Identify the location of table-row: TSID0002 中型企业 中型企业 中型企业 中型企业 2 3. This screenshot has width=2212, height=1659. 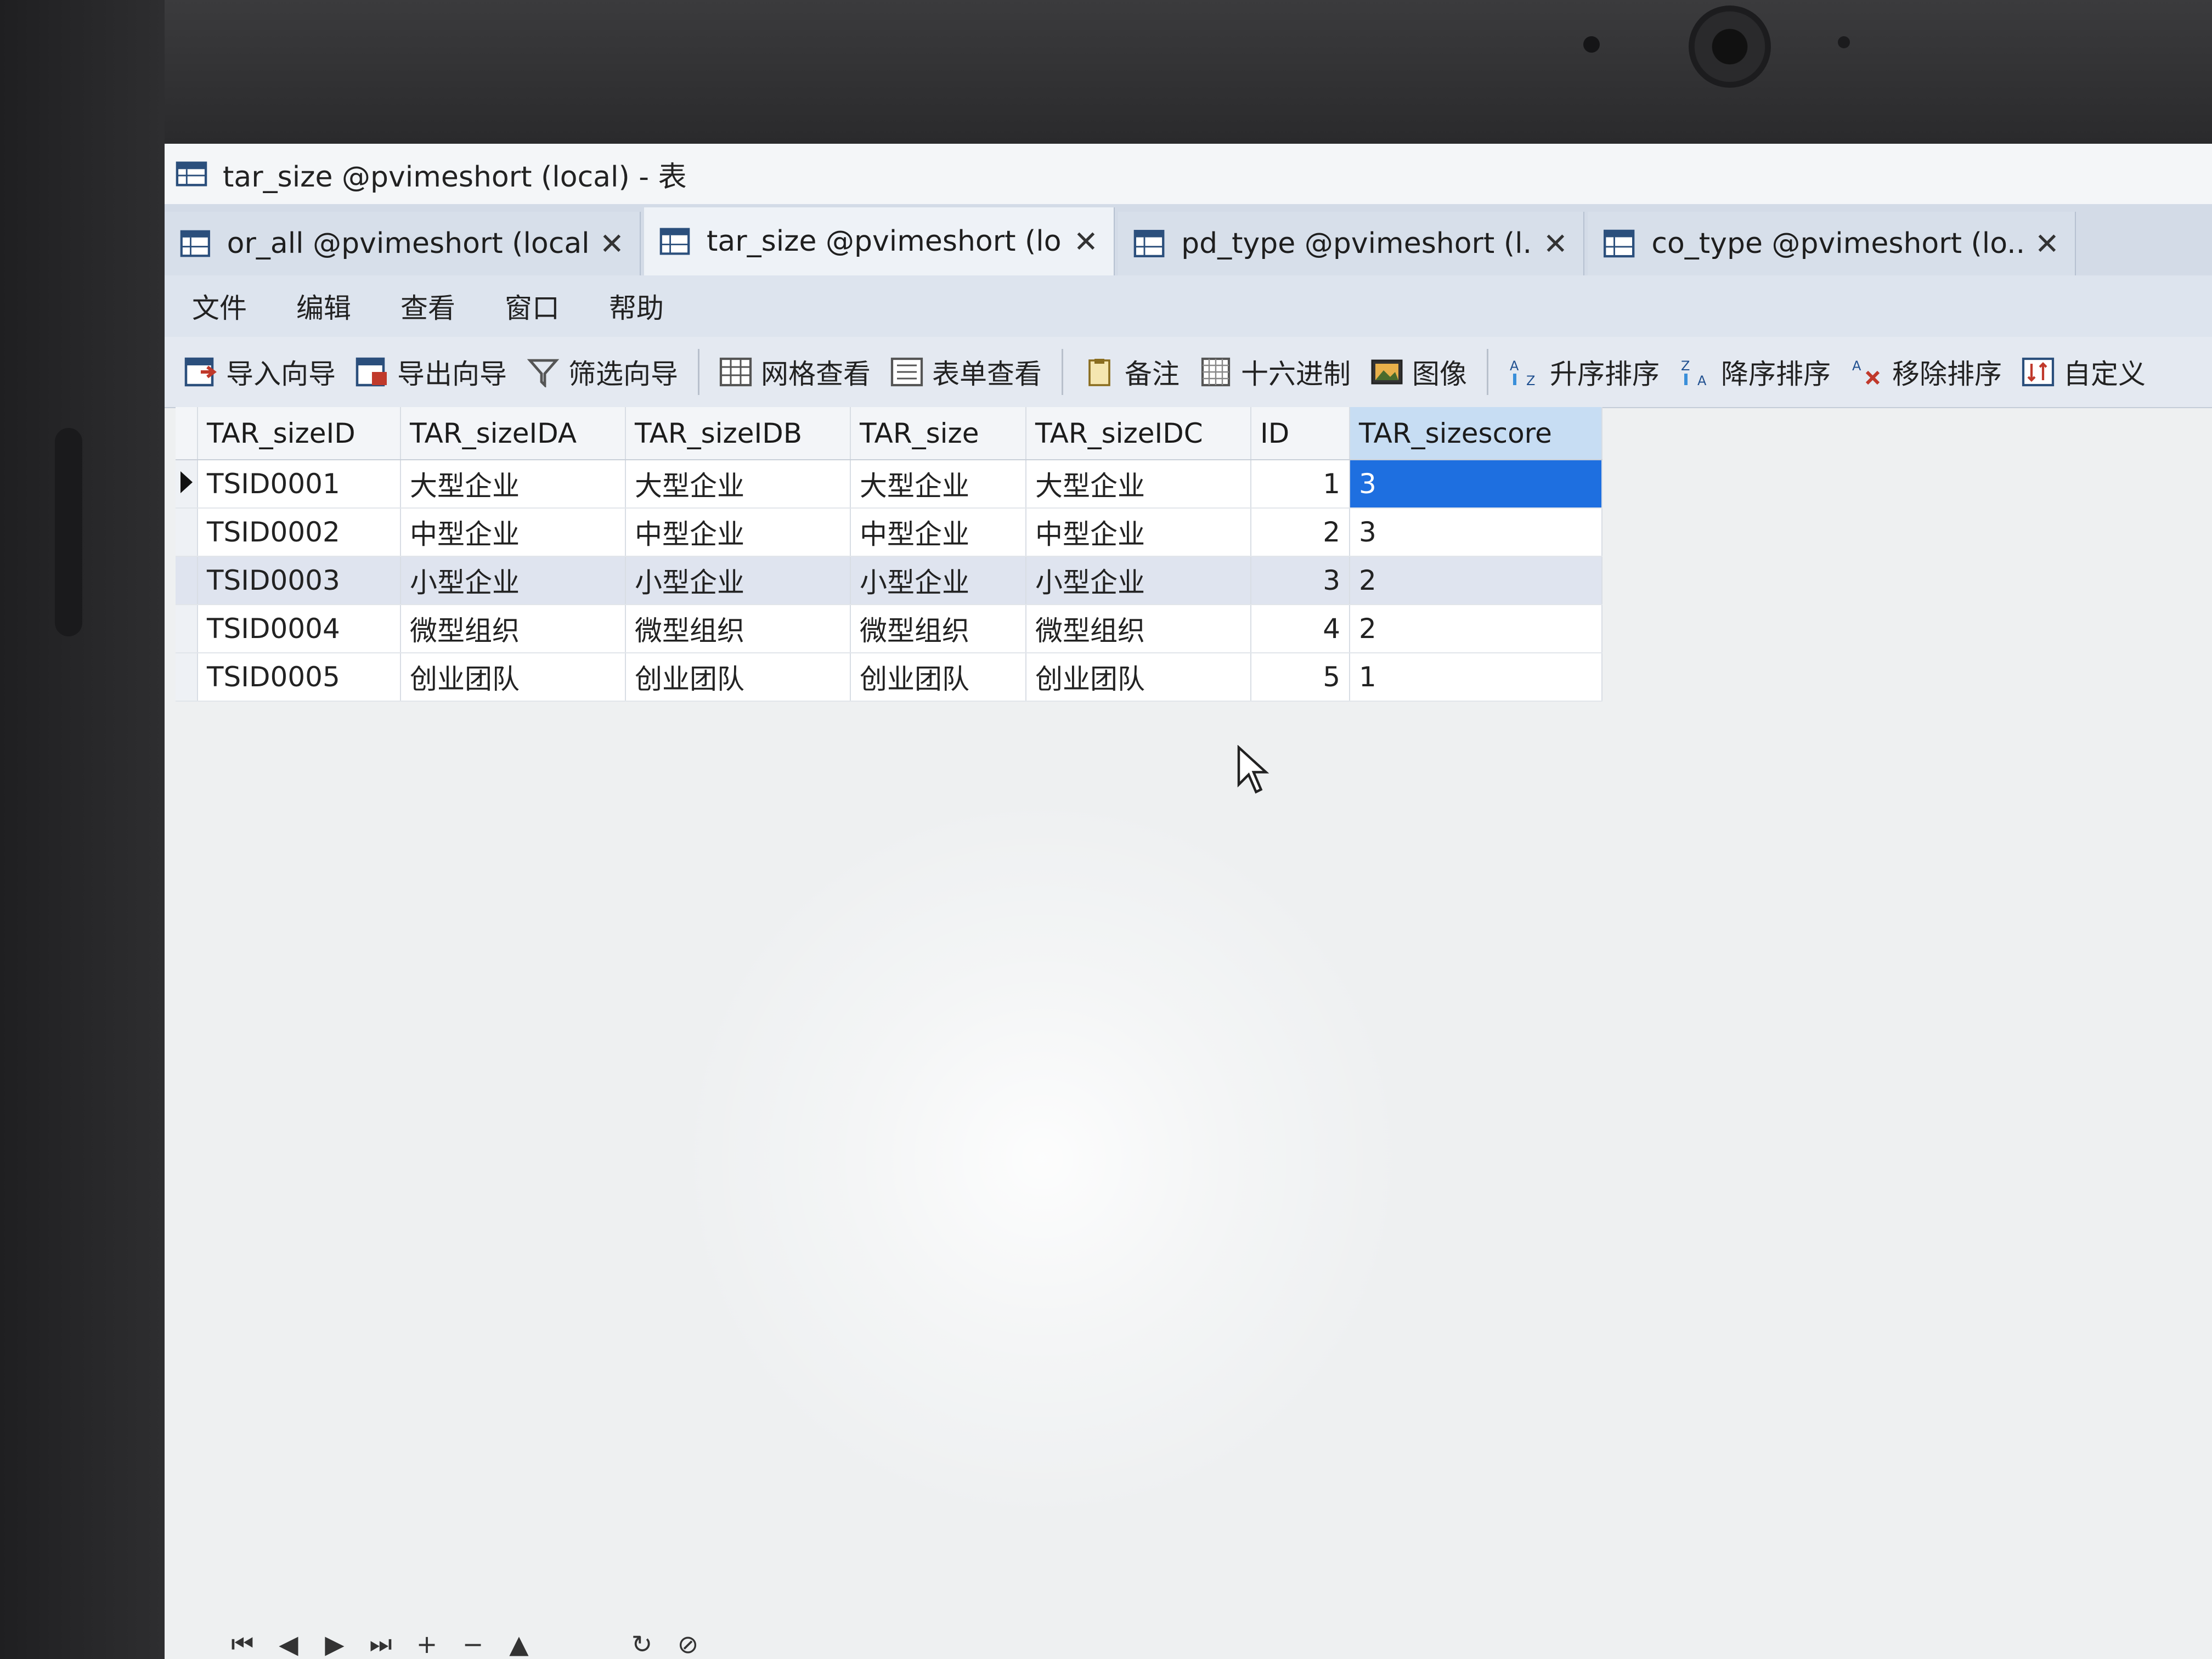
(889, 532).